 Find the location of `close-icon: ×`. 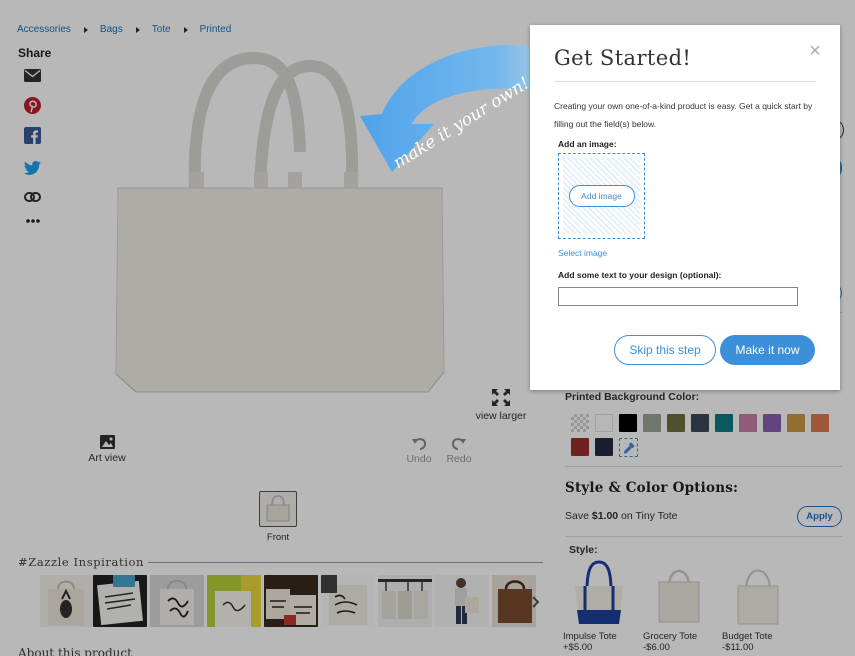

close-icon: × is located at coordinates (815, 51).